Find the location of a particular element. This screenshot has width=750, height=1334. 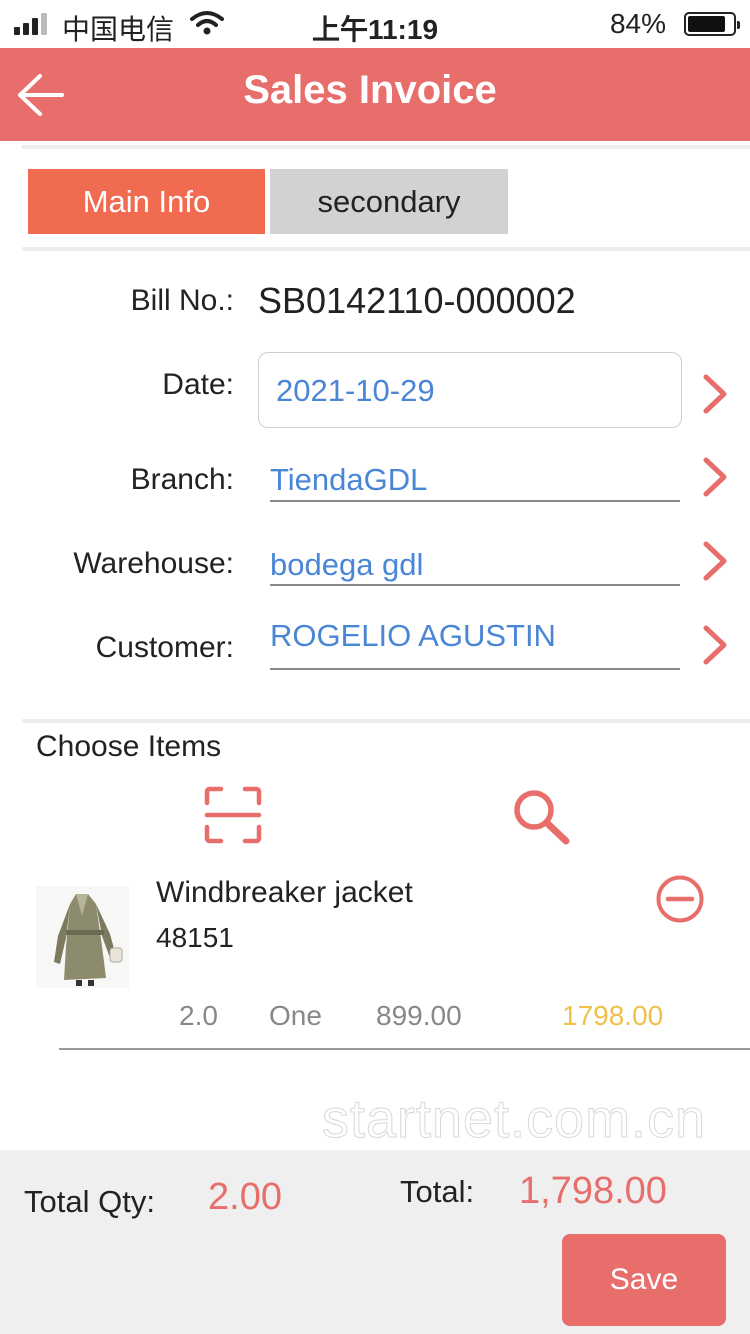

date-value: 2021-10-29 is located at coordinates (355, 390).